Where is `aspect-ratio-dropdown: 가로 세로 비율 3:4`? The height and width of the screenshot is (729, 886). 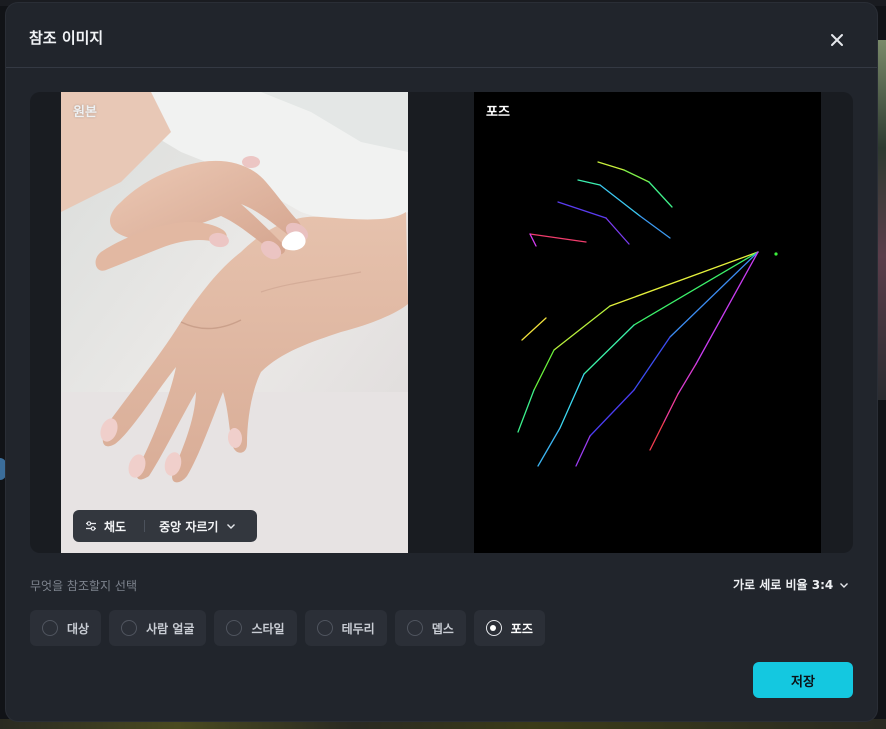 aspect-ratio-dropdown: 가로 세로 비율 3:4 is located at coordinates (791, 584).